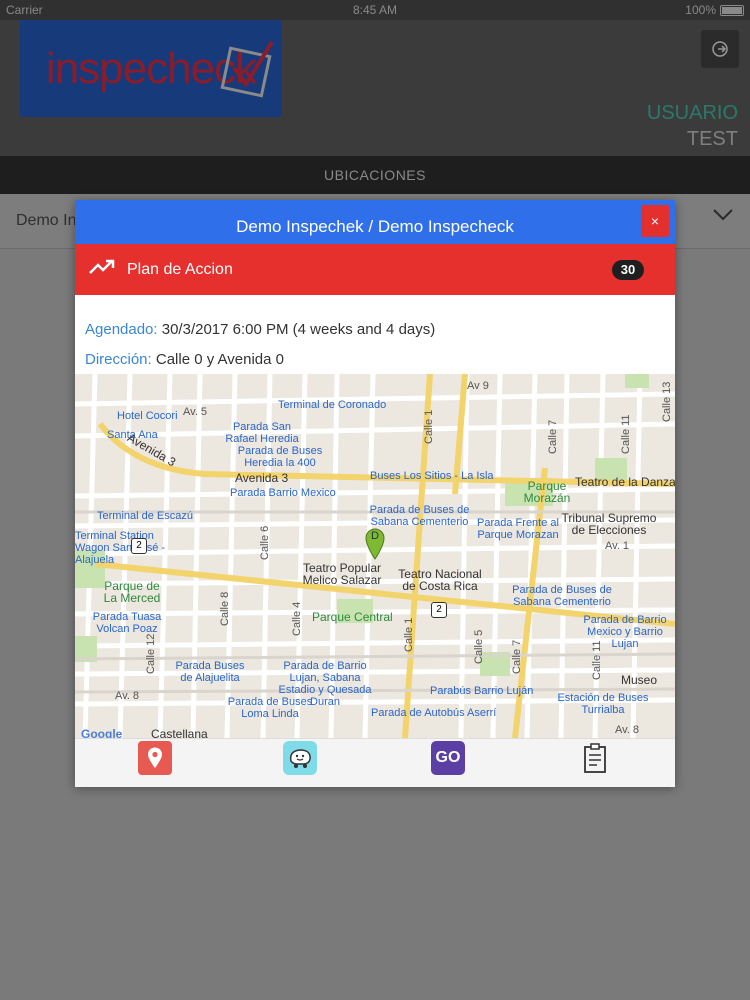  What do you see at coordinates (375, 536) in the screenshot?
I see `marker-letter: D` at bounding box center [375, 536].